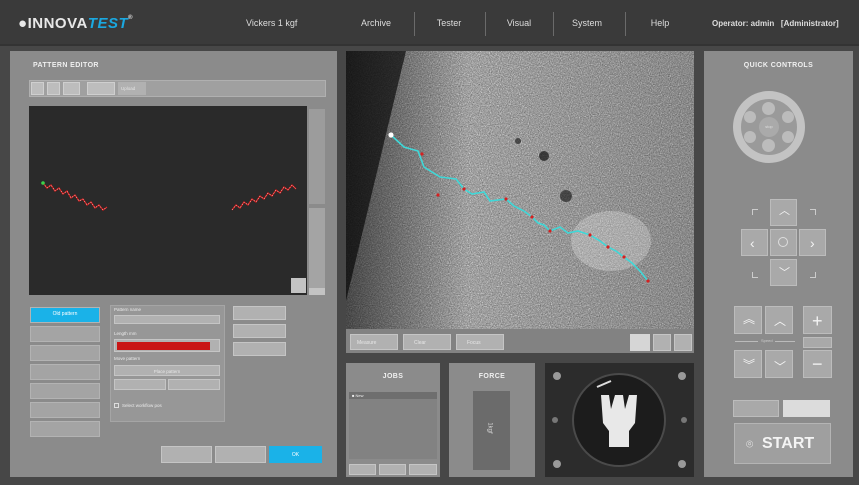 The width and height of the screenshot is (859, 485). I want to click on zoom-button, so click(298, 285).